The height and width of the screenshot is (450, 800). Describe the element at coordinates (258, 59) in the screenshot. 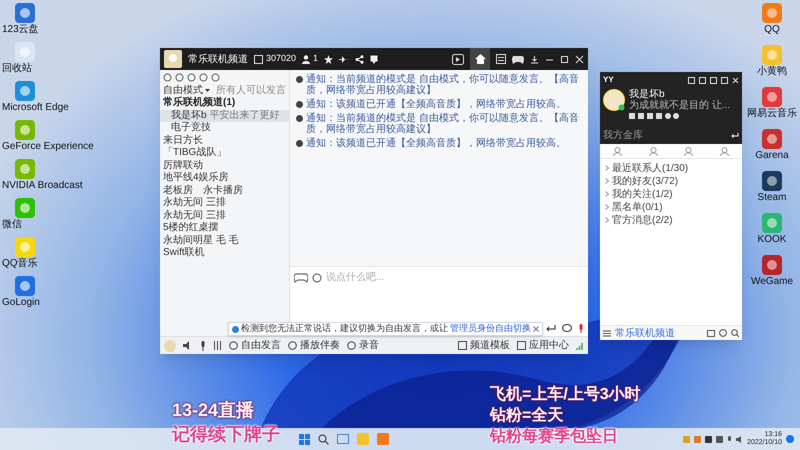

I see `channel-id-icon` at that location.